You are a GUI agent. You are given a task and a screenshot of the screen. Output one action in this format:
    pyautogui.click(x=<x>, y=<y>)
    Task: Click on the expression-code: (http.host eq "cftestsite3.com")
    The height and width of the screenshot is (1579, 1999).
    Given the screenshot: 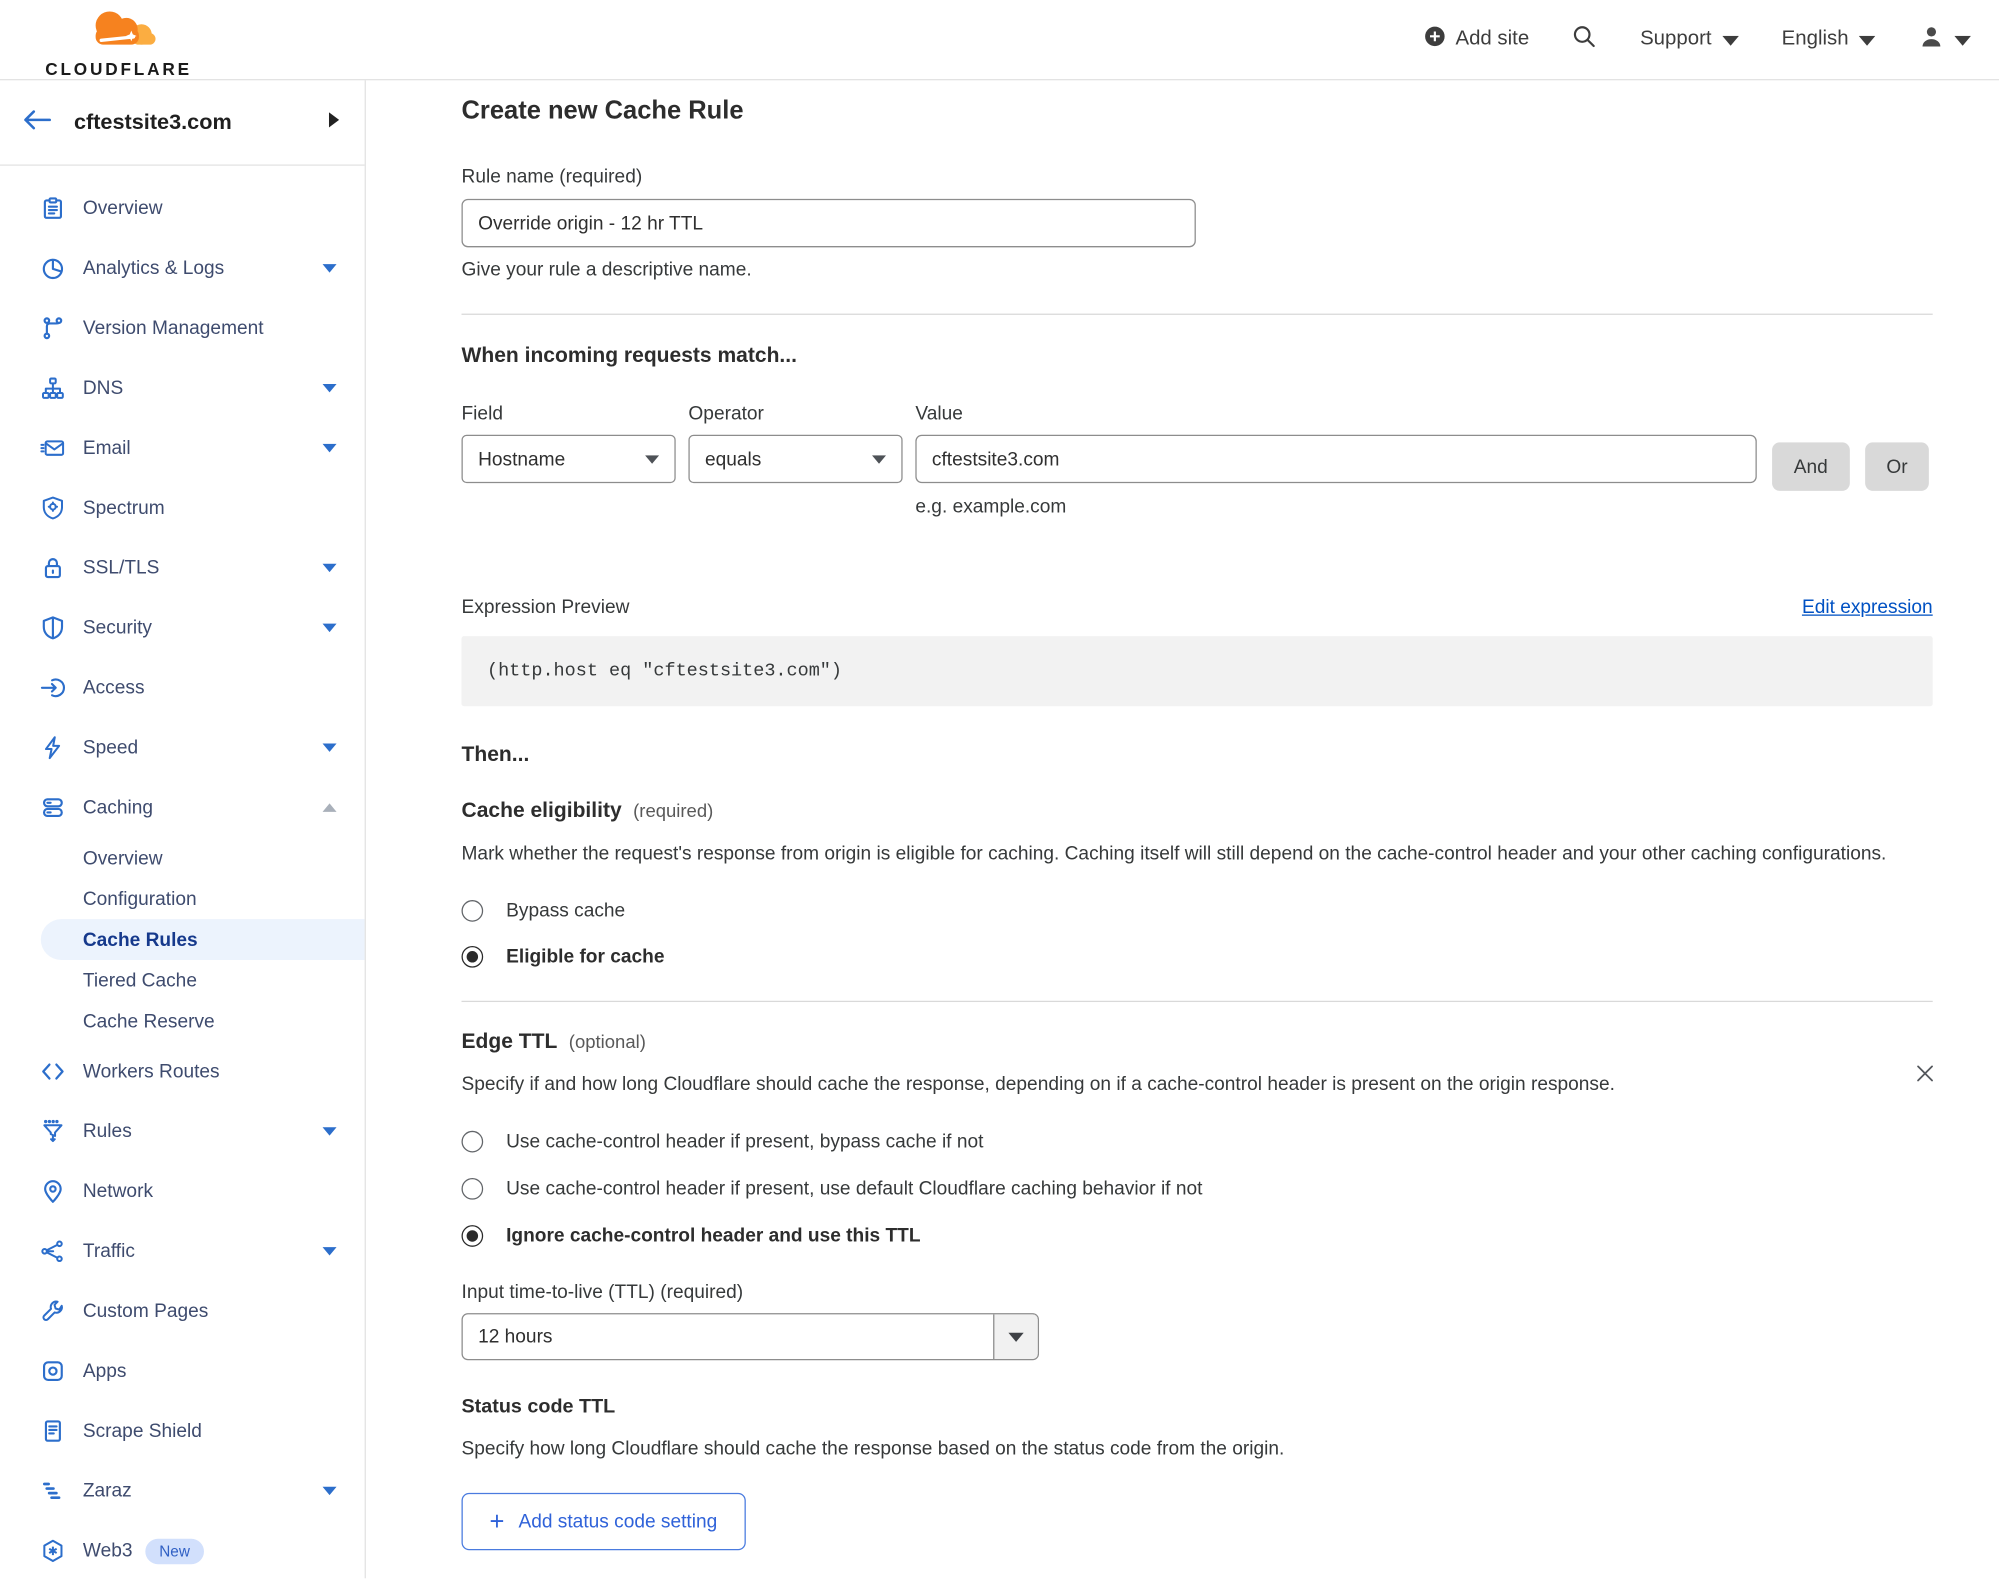 What is the action you would take?
    pyautogui.click(x=664, y=671)
    